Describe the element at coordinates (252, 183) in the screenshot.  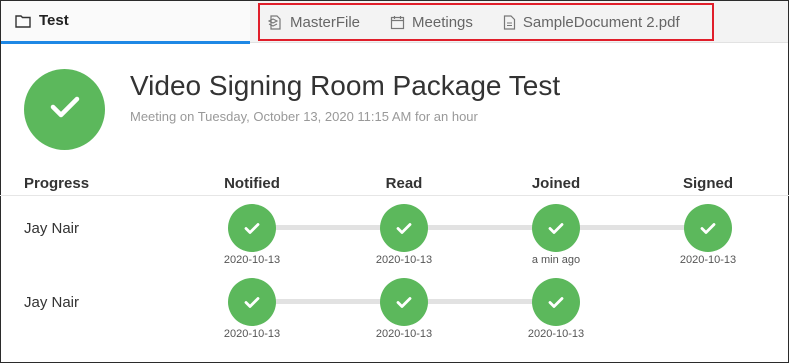
I see `column-notified: Notified` at that location.